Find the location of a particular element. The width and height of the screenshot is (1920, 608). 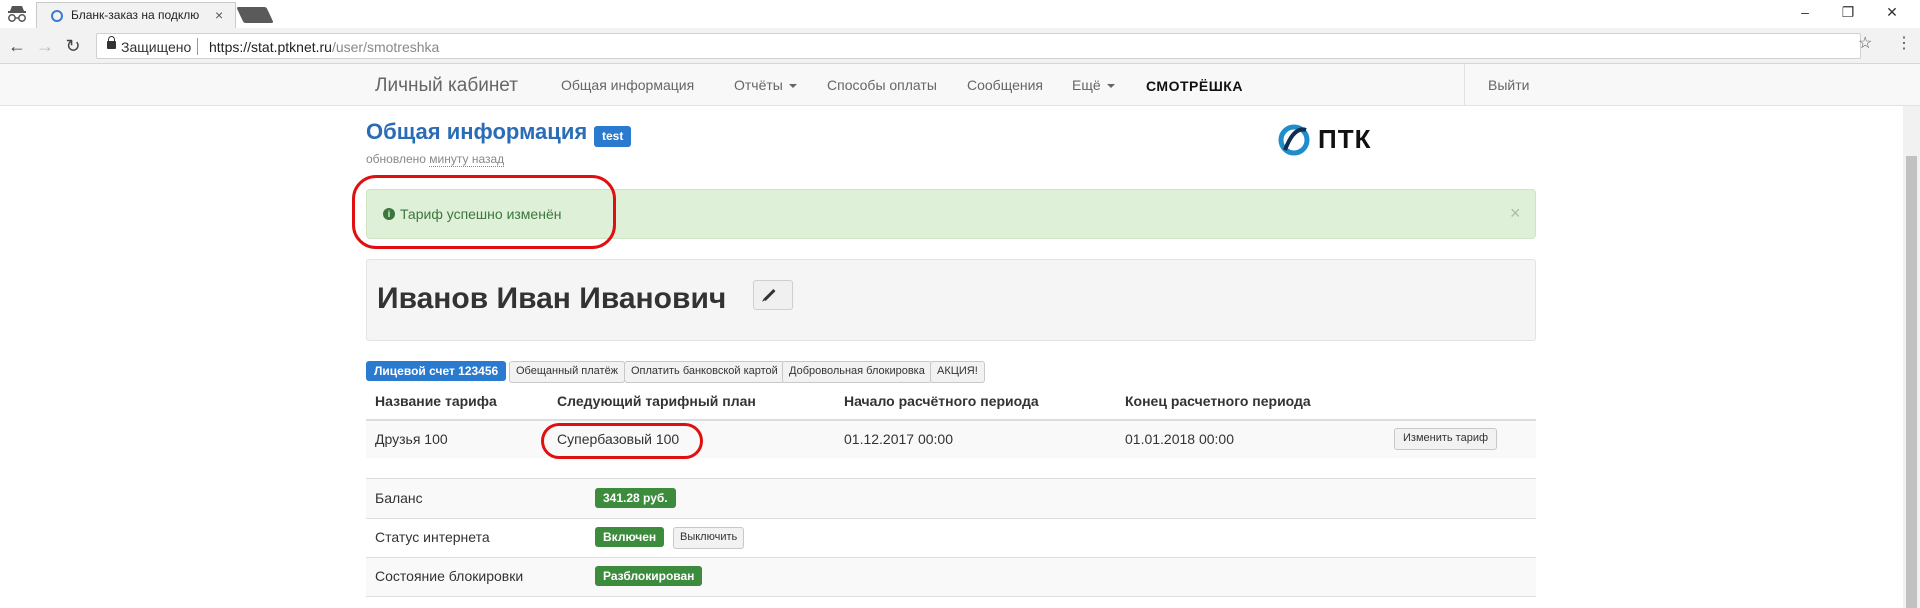

promised-payment-button: Обещанный платёж is located at coordinates (567, 372).